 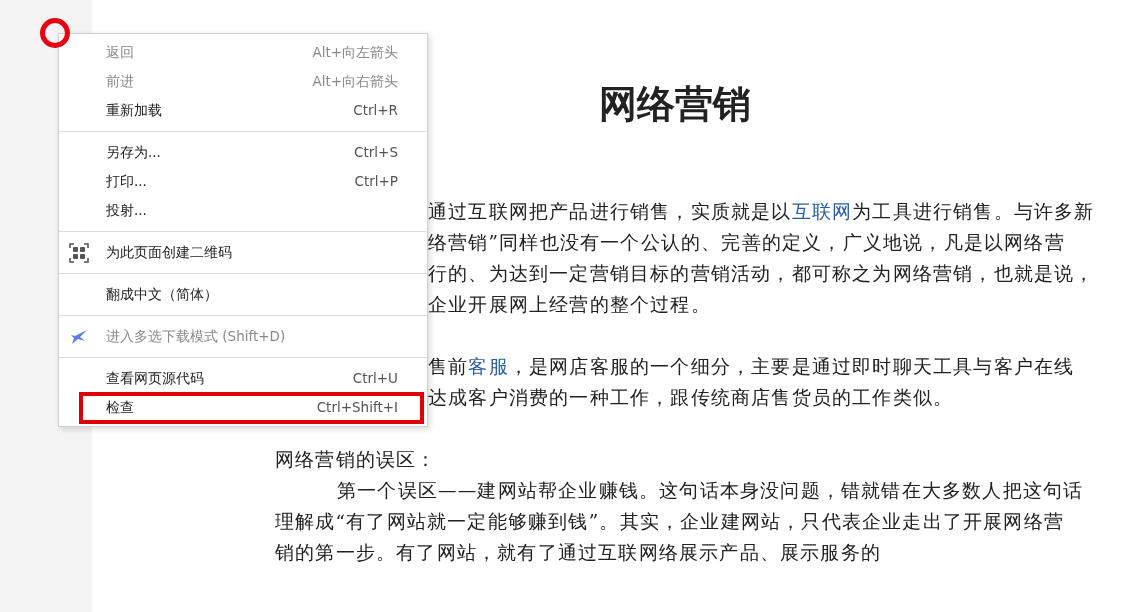 I want to click on text-link: 客服, so click(x=488, y=366).